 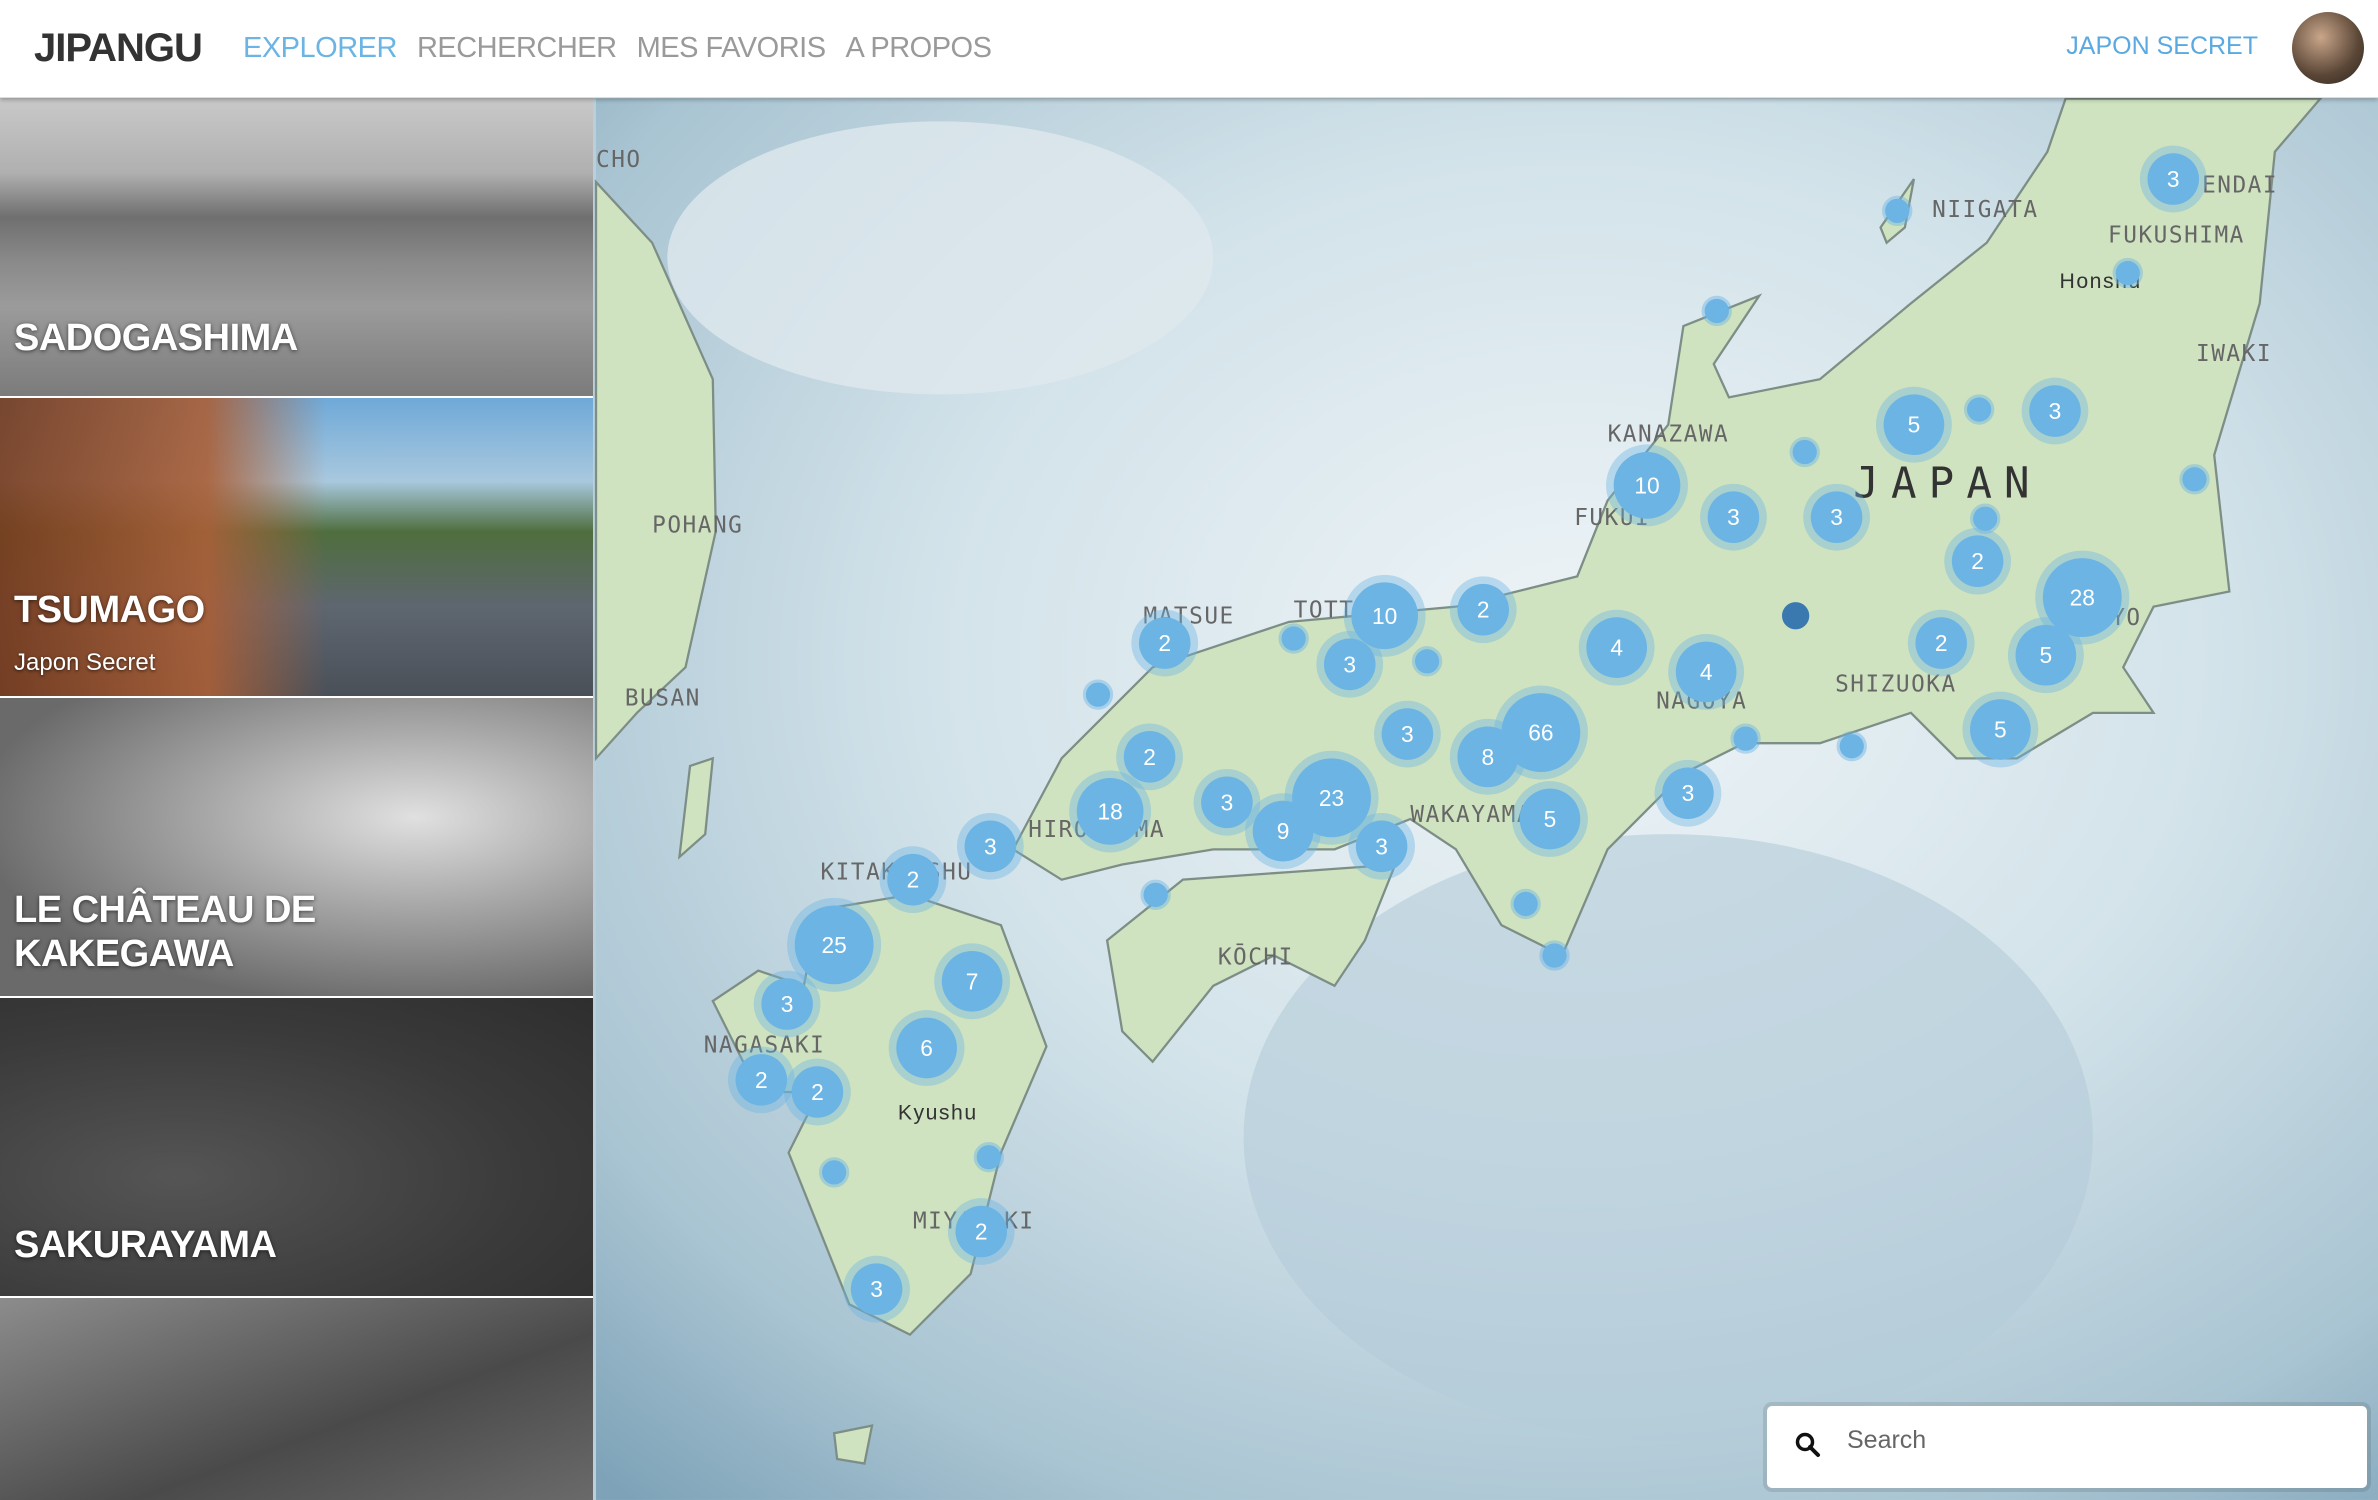 I want to click on nav-mes-favoris: MES FAVORIS, so click(x=731, y=48).